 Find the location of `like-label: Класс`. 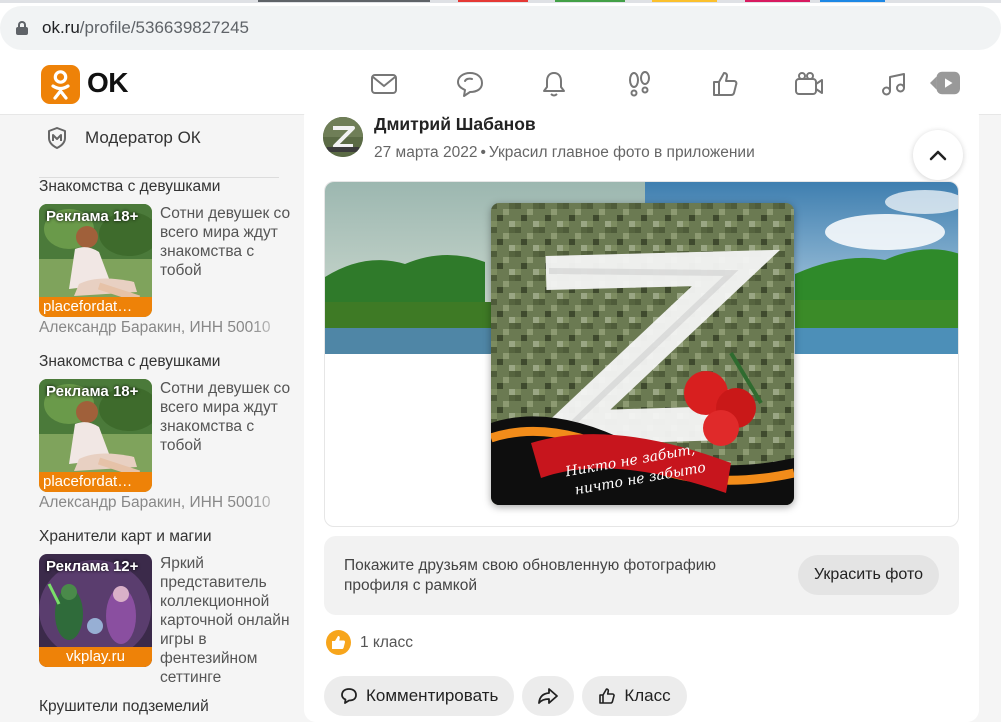

like-label: Класс is located at coordinates (647, 695).